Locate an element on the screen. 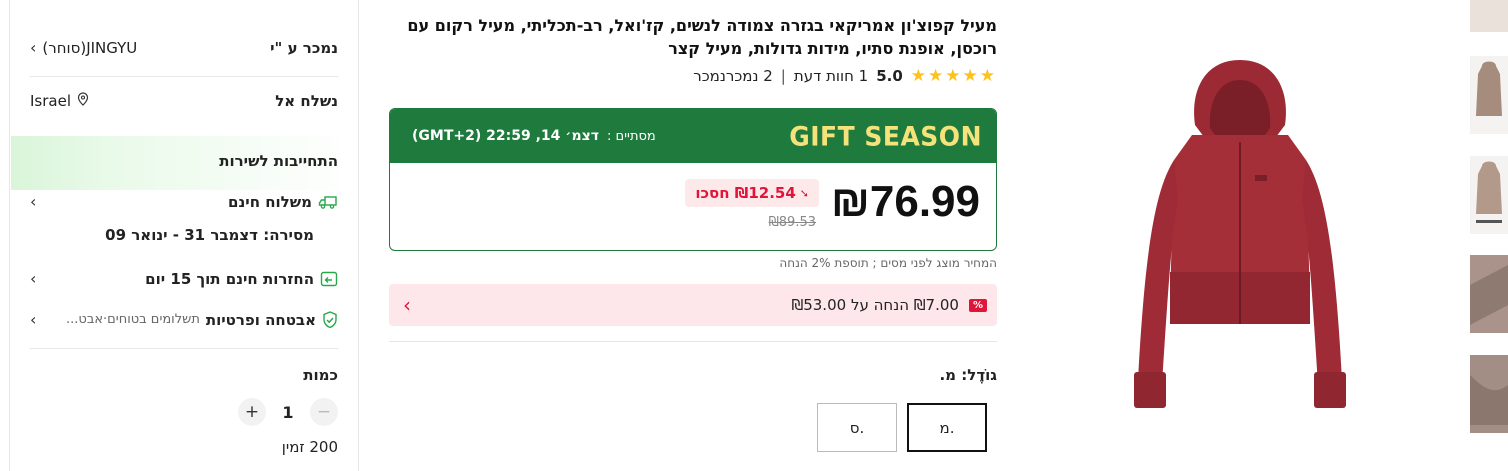 The width and height of the screenshot is (1508, 471). deal-end-time: מסתיים : דצמ׳ 14, 22:59 (GMT+2) is located at coordinates (534, 136).